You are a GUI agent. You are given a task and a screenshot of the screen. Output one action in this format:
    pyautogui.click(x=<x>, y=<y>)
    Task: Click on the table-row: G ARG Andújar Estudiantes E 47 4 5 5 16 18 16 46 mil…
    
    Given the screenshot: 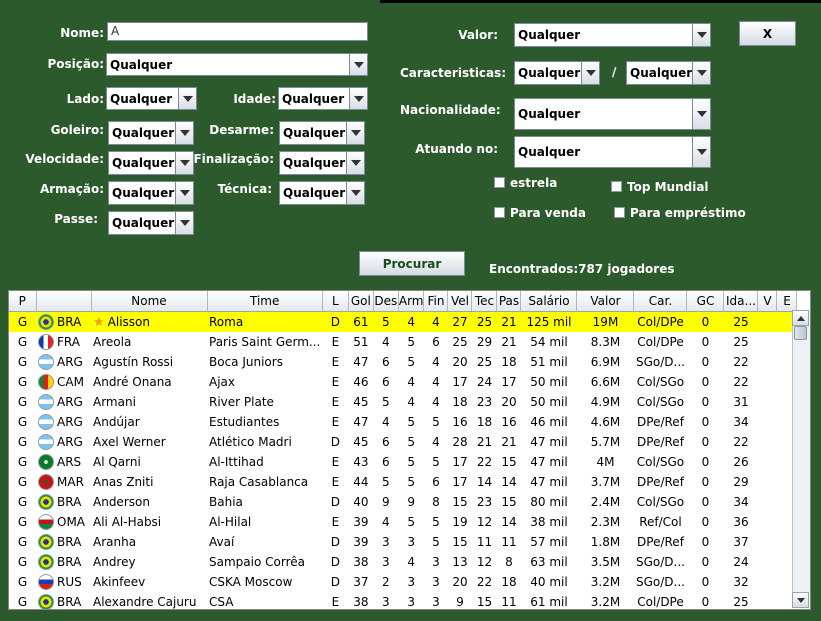 What is the action you would take?
    pyautogui.click(x=403, y=422)
    